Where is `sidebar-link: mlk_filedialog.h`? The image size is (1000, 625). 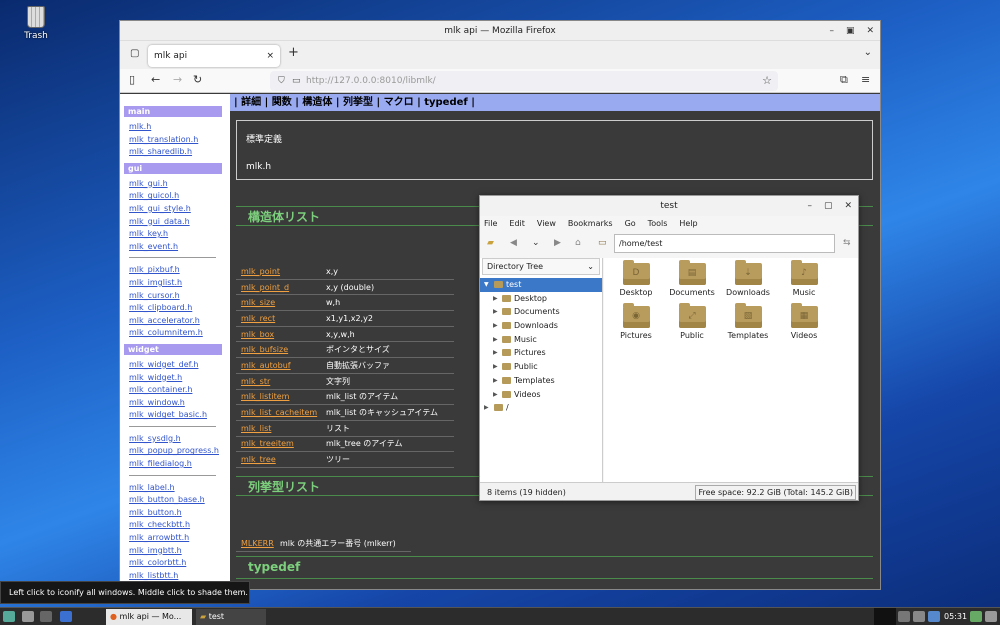
sidebar-link: mlk_filedialog.h is located at coordinates (177, 464).